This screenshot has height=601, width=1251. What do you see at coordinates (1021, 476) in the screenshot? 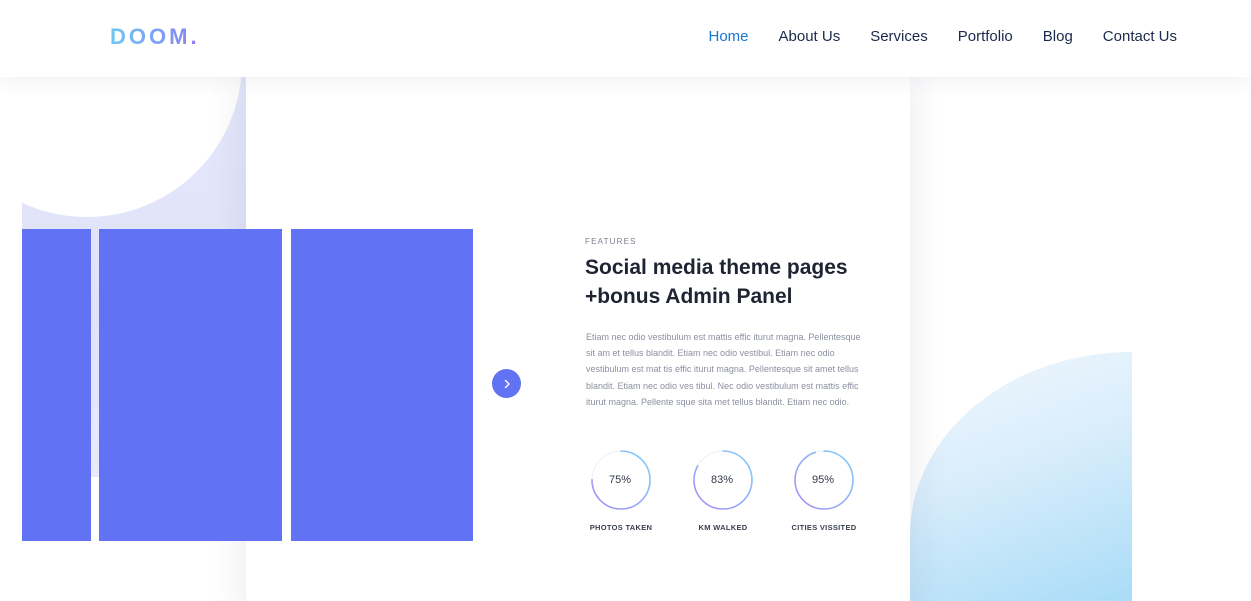
I see `background-shape-right` at bounding box center [1021, 476].